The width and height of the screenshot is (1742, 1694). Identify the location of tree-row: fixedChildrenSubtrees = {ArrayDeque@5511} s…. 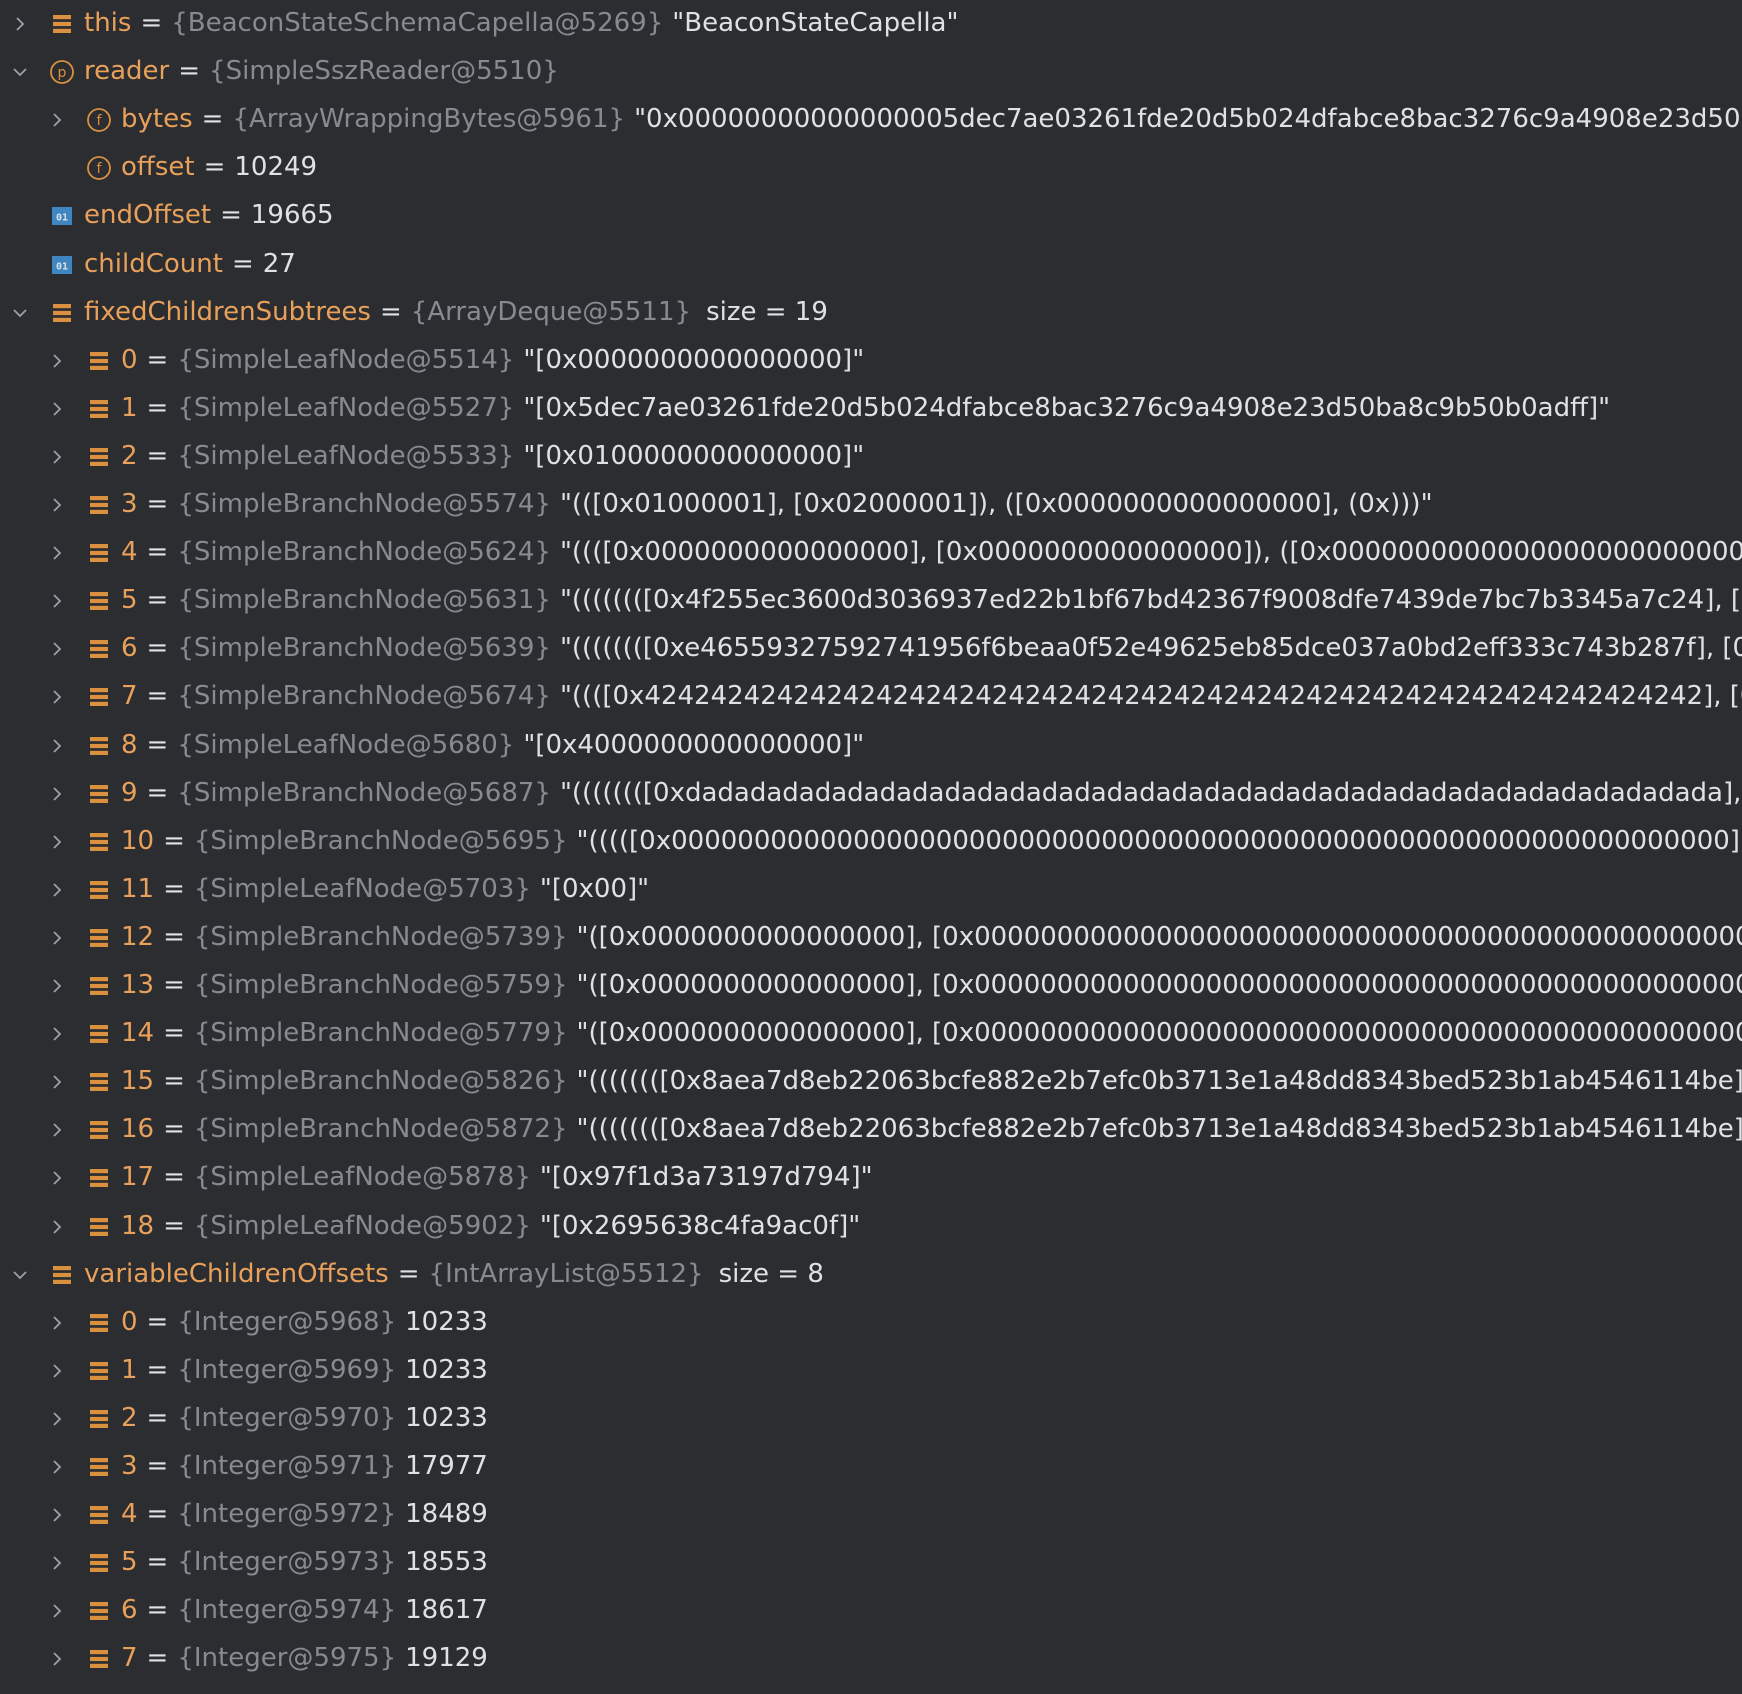
(871, 313).